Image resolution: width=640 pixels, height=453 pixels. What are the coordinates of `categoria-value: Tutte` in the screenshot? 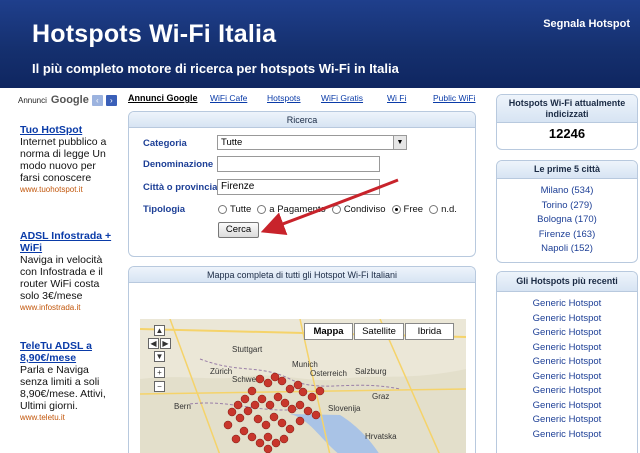 It's located at (232, 142).